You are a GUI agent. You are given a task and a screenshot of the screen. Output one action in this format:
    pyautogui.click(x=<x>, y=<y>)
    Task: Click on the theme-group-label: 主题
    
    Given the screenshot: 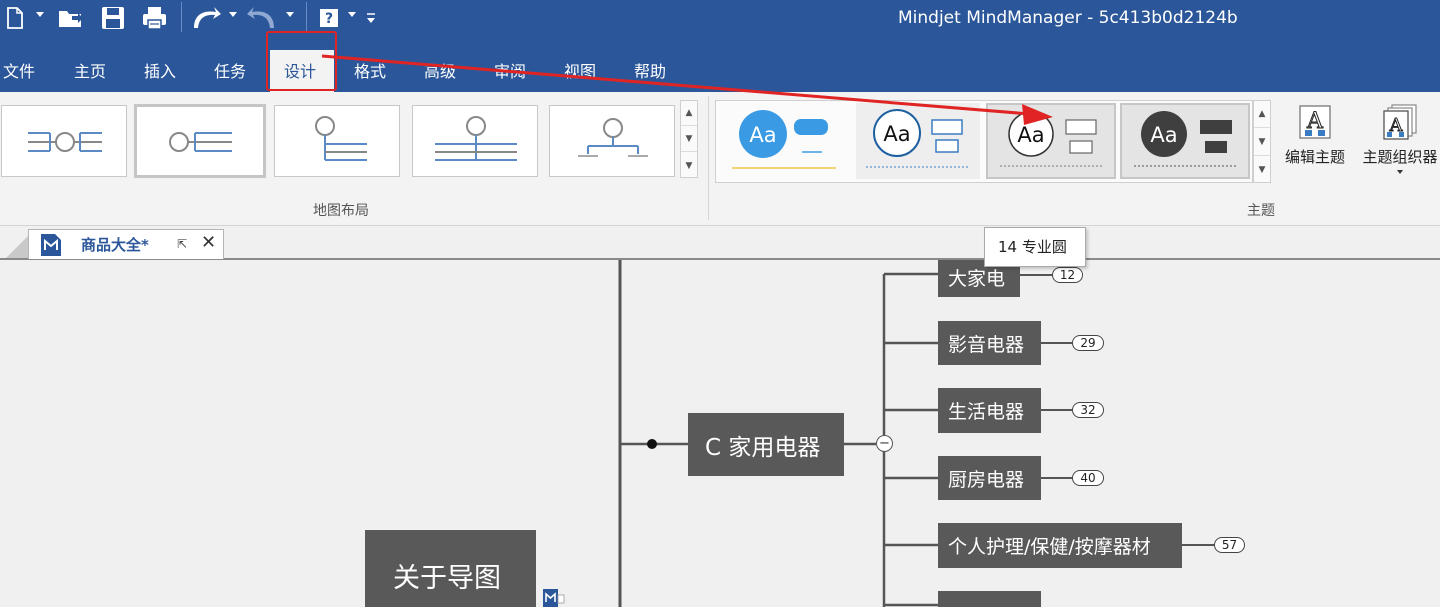 What is the action you would take?
    pyautogui.click(x=1261, y=211)
    